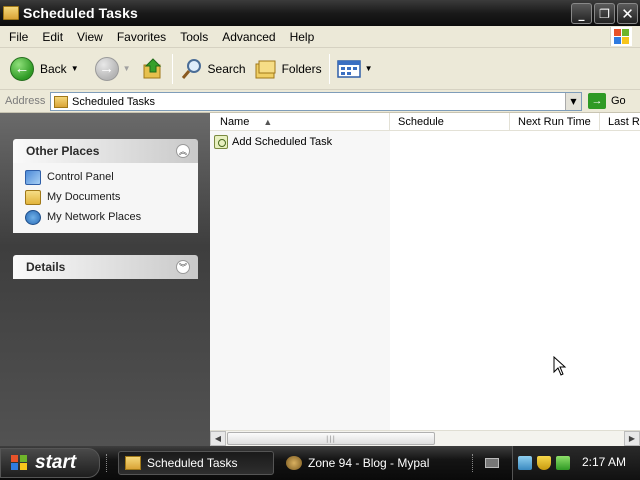 Image resolution: width=640 pixels, height=480 pixels. What do you see at coordinates (369, 463) in the screenshot?
I see `taskbar-button-label: Zone 94 - Blog - Mypal` at bounding box center [369, 463].